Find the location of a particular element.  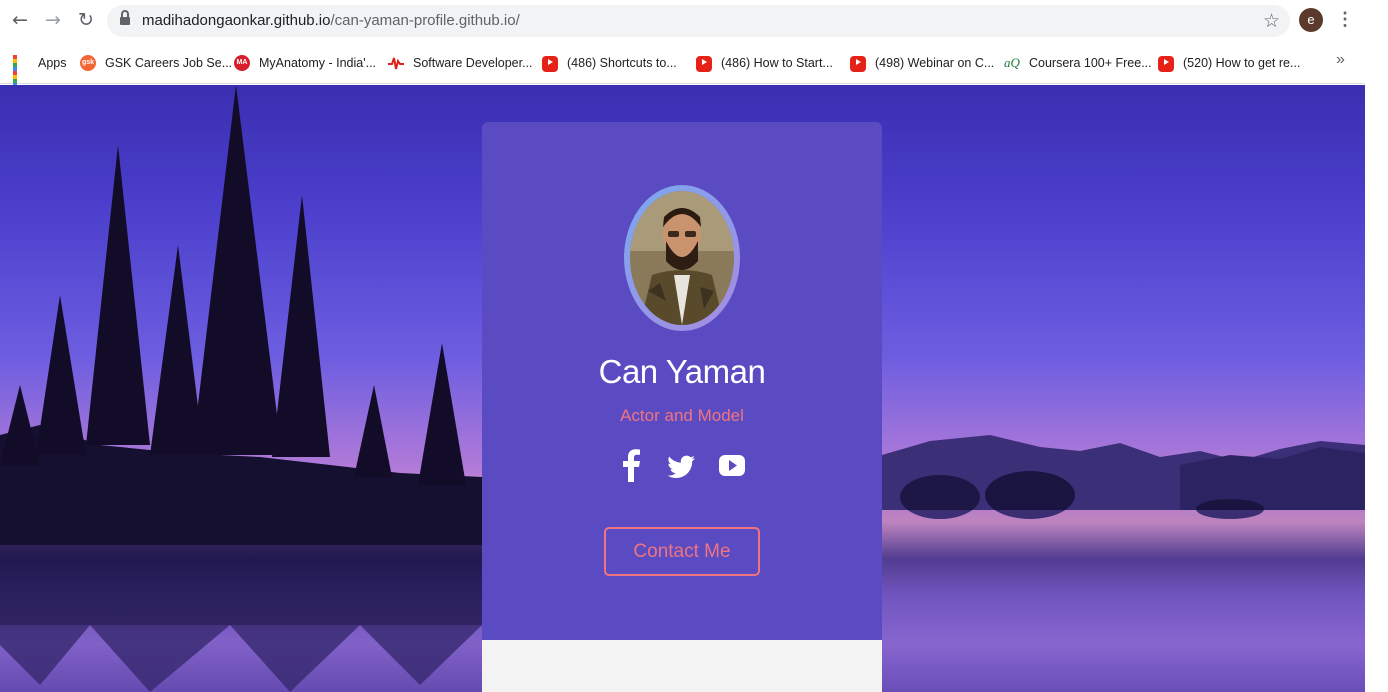

profile-avatar: e is located at coordinates (1311, 20).